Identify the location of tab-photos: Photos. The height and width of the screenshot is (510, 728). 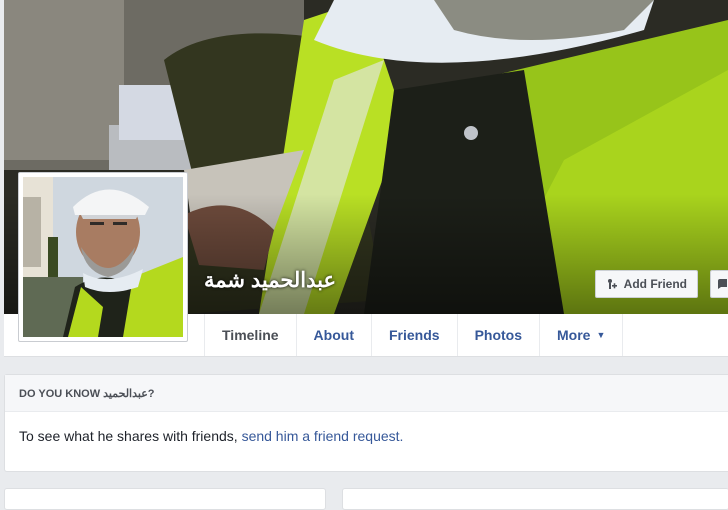
(497, 335).